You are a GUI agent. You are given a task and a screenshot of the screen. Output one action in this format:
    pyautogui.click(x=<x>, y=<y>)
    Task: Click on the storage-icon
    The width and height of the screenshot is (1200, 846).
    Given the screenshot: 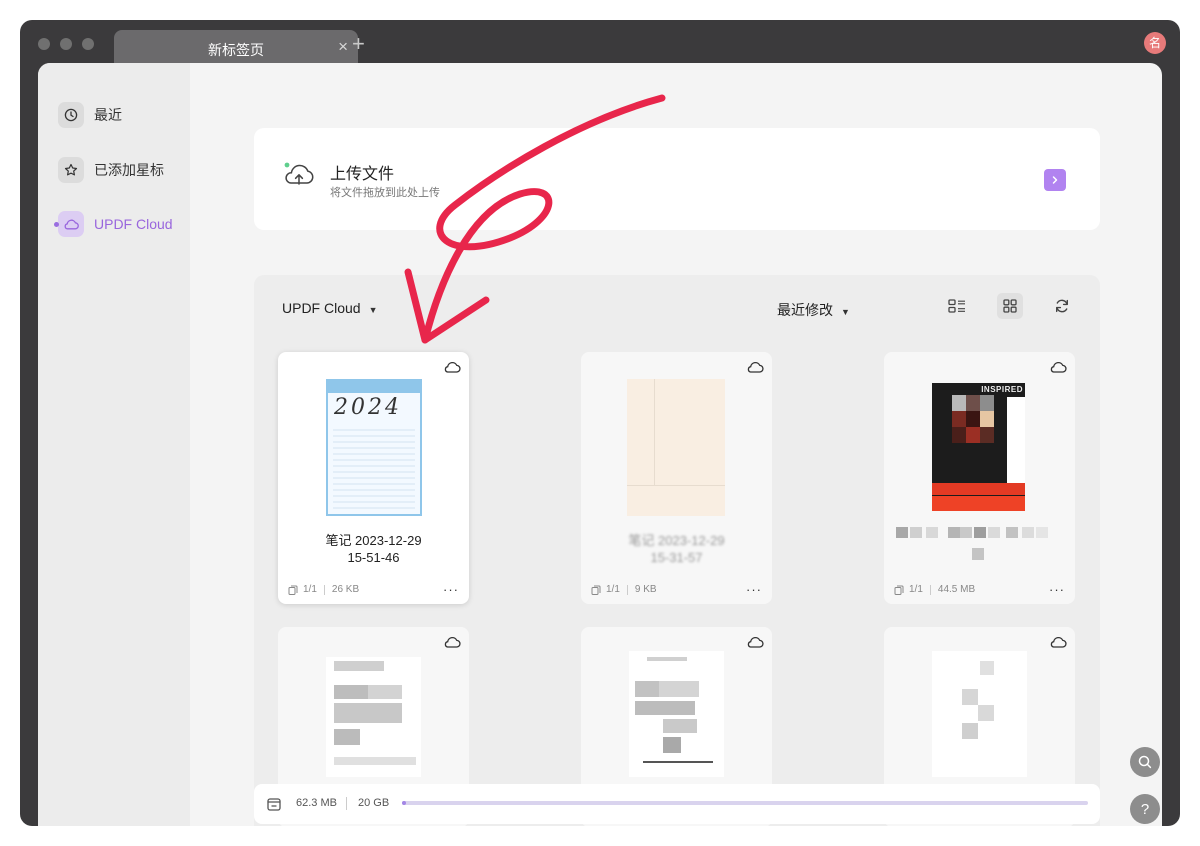 What is the action you would take?
    pyautogui.click(x=274, y=804)
    